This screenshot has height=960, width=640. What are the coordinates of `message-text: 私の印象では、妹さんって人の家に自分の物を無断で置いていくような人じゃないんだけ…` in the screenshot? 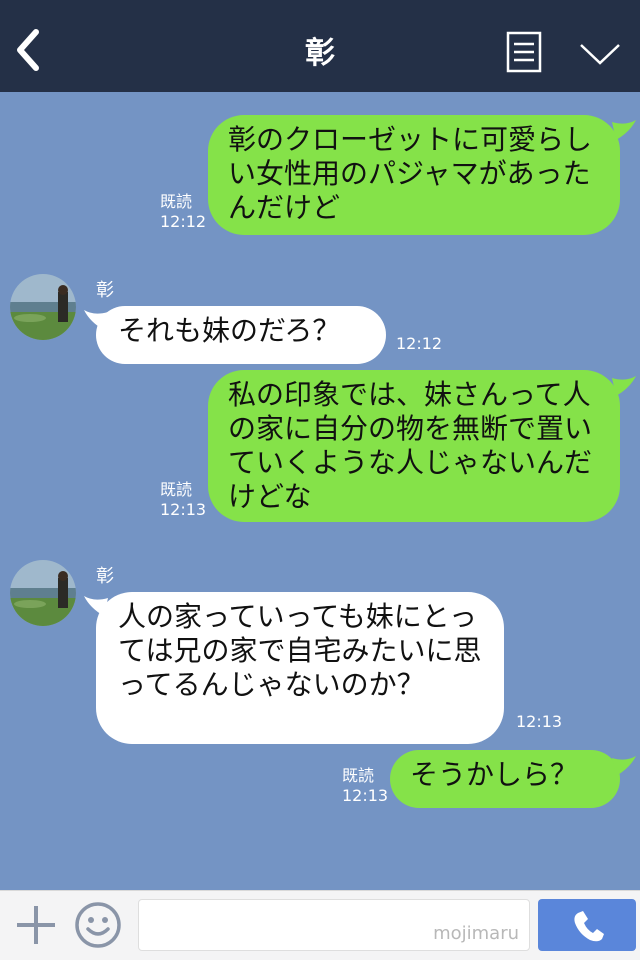 It's located at (410, 445).